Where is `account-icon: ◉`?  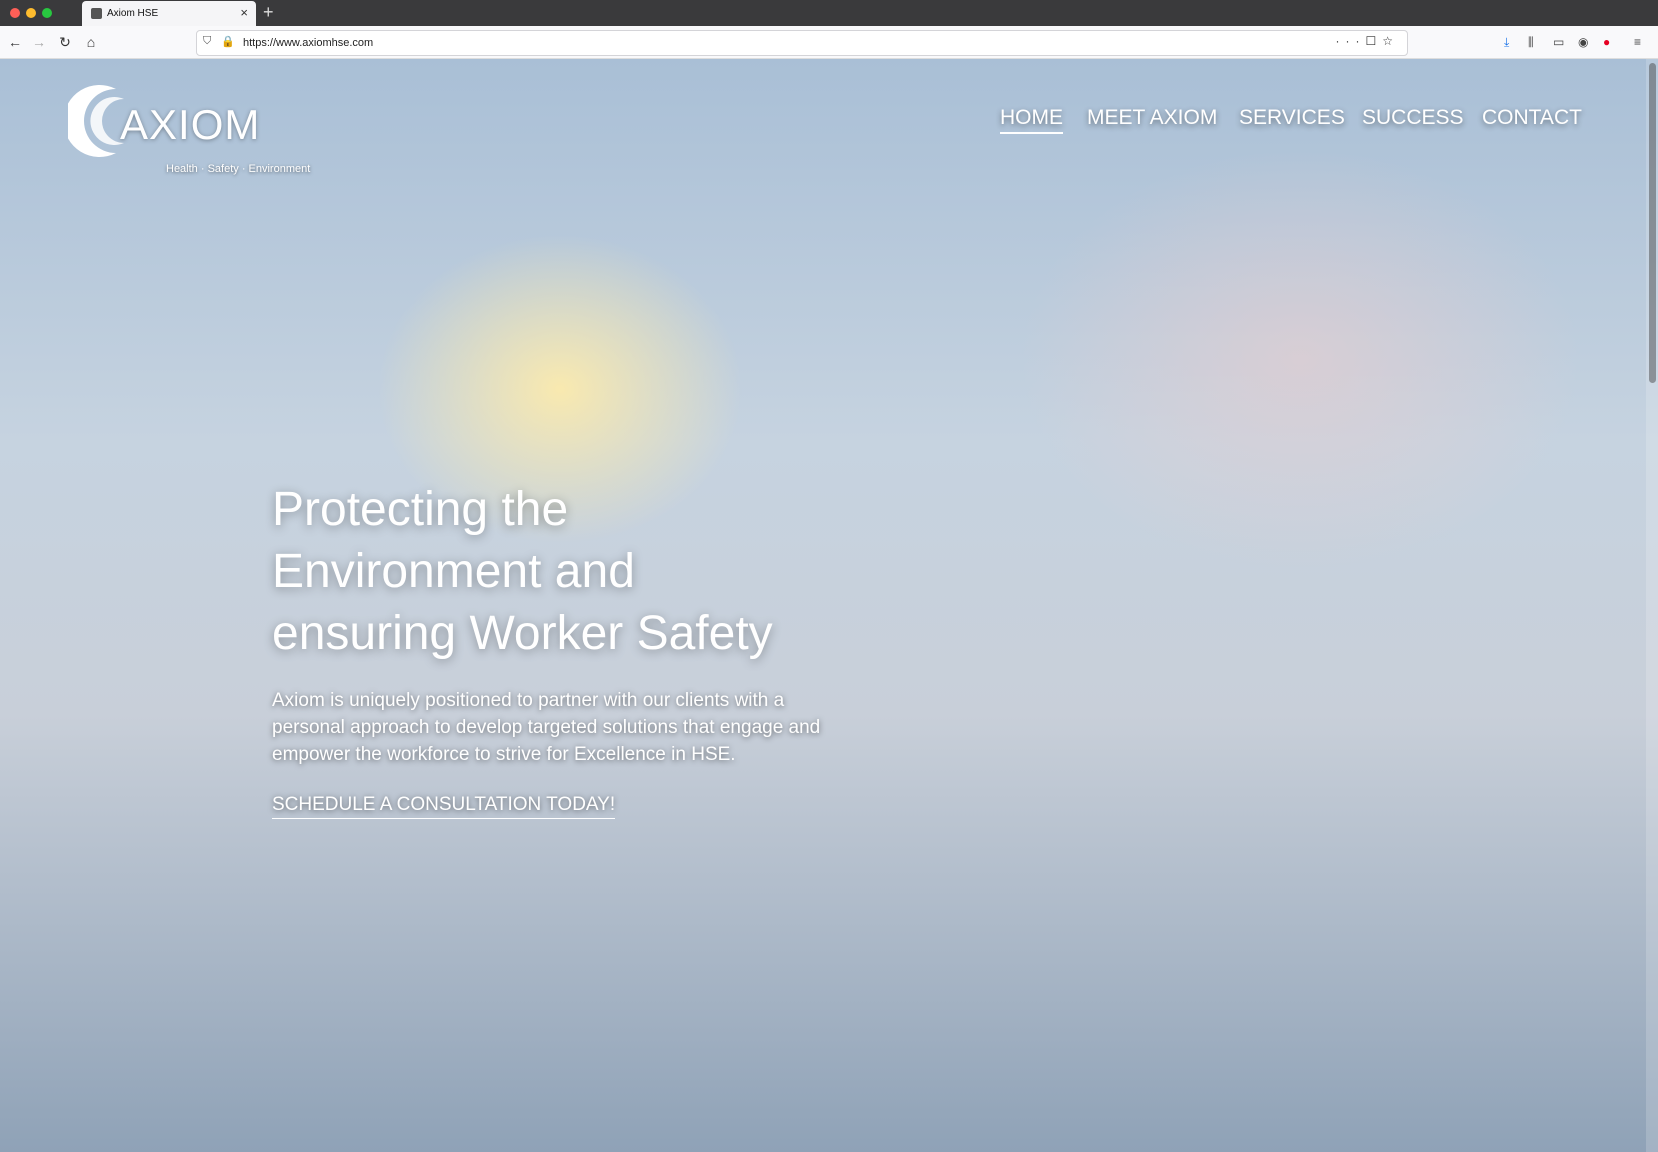
account-icon: ◉ is located at coordinates (1583, 42).